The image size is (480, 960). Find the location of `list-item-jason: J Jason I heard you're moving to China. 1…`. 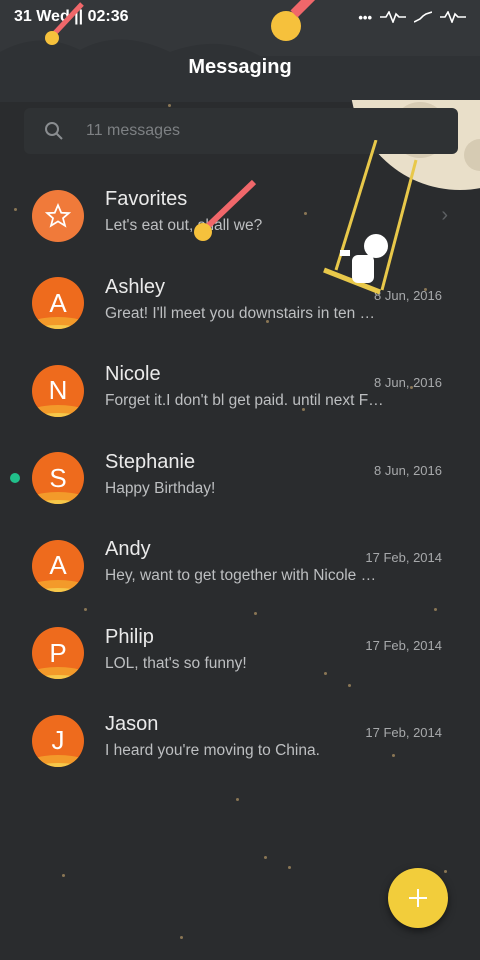

list-item-jason: J Jason I heard you're moving to China. 1… is located at coordinates (240, 741).